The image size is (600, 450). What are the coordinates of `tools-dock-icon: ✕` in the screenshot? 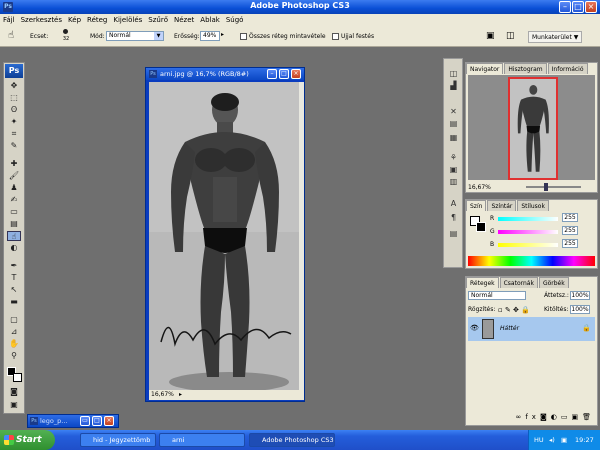 It's located at (453, 112).